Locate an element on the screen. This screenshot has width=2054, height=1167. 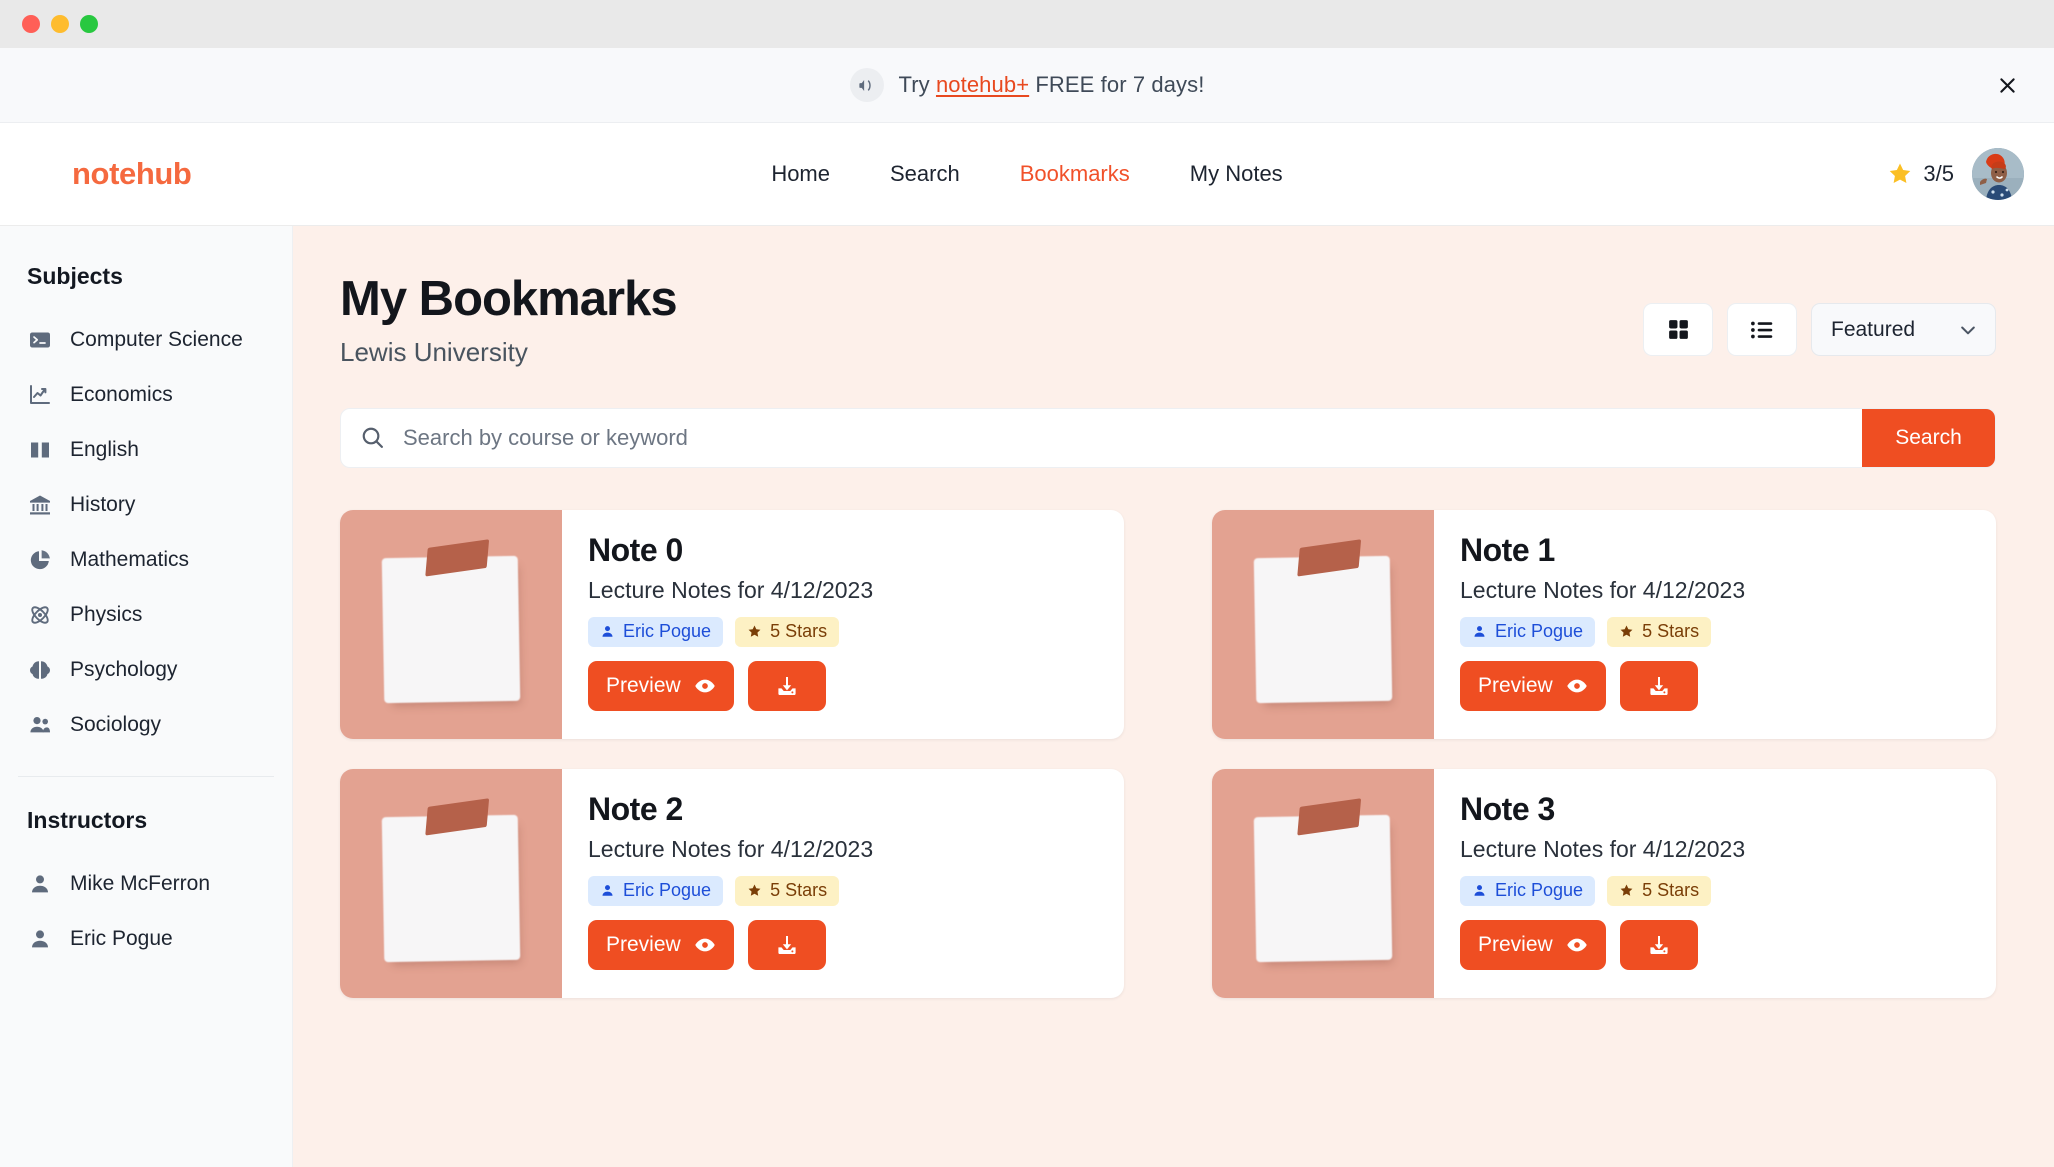
rating-badge: 5 Stars is located at coordinates (1659, 631).